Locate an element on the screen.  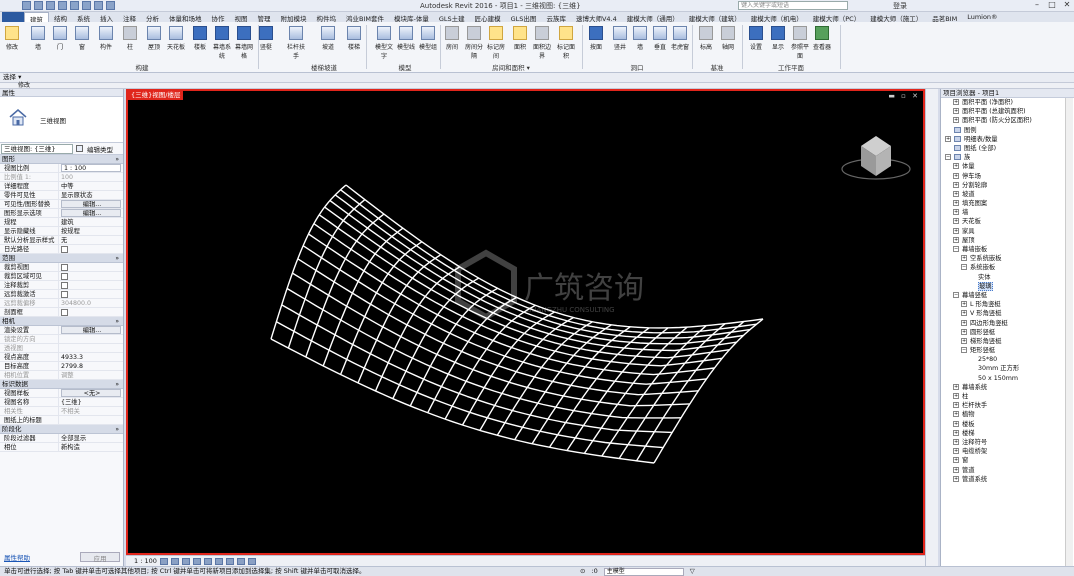
browser-item: + 注释符号 is located at coordinates (1007, 442).